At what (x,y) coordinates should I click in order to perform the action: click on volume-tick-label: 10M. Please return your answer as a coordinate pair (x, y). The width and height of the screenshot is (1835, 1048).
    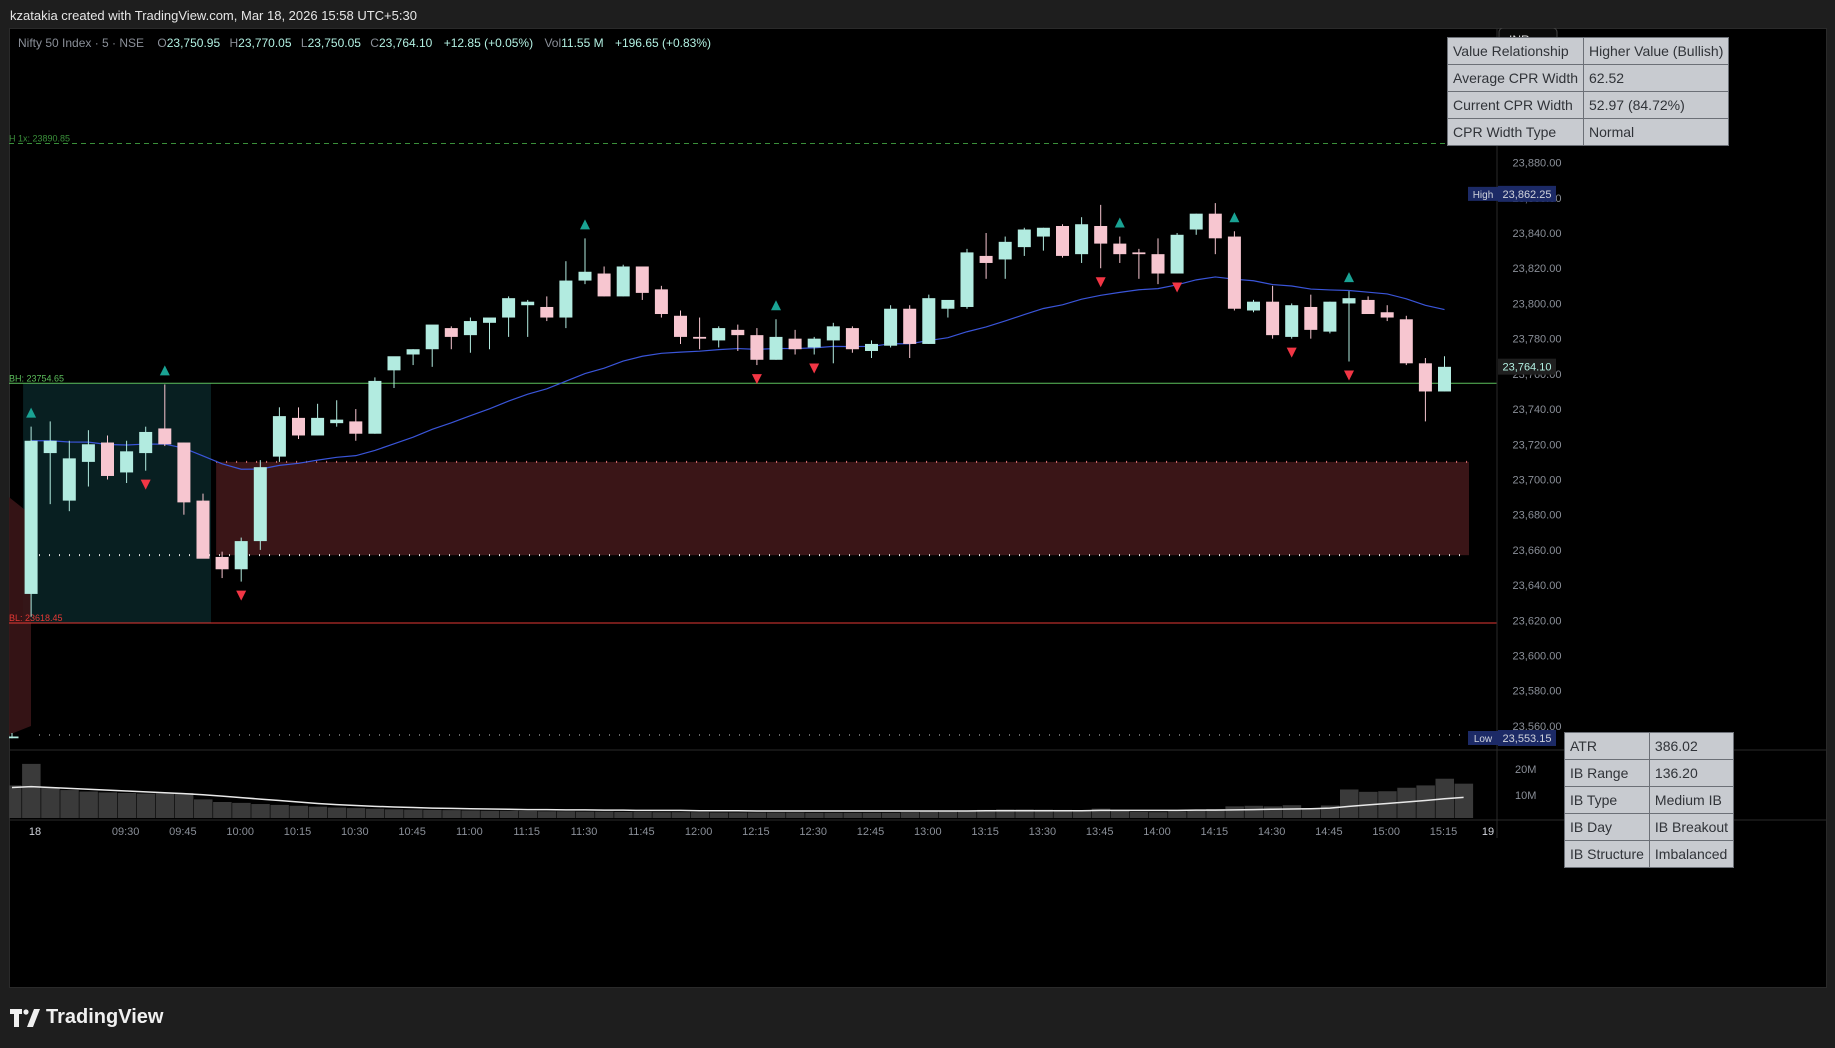
    Looking at the image, I should click on (1525, 796).